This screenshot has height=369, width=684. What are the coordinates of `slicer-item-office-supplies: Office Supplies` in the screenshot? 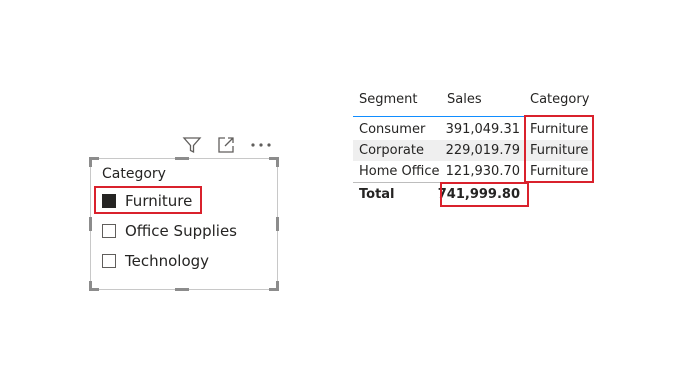 It's located at (169, 231).